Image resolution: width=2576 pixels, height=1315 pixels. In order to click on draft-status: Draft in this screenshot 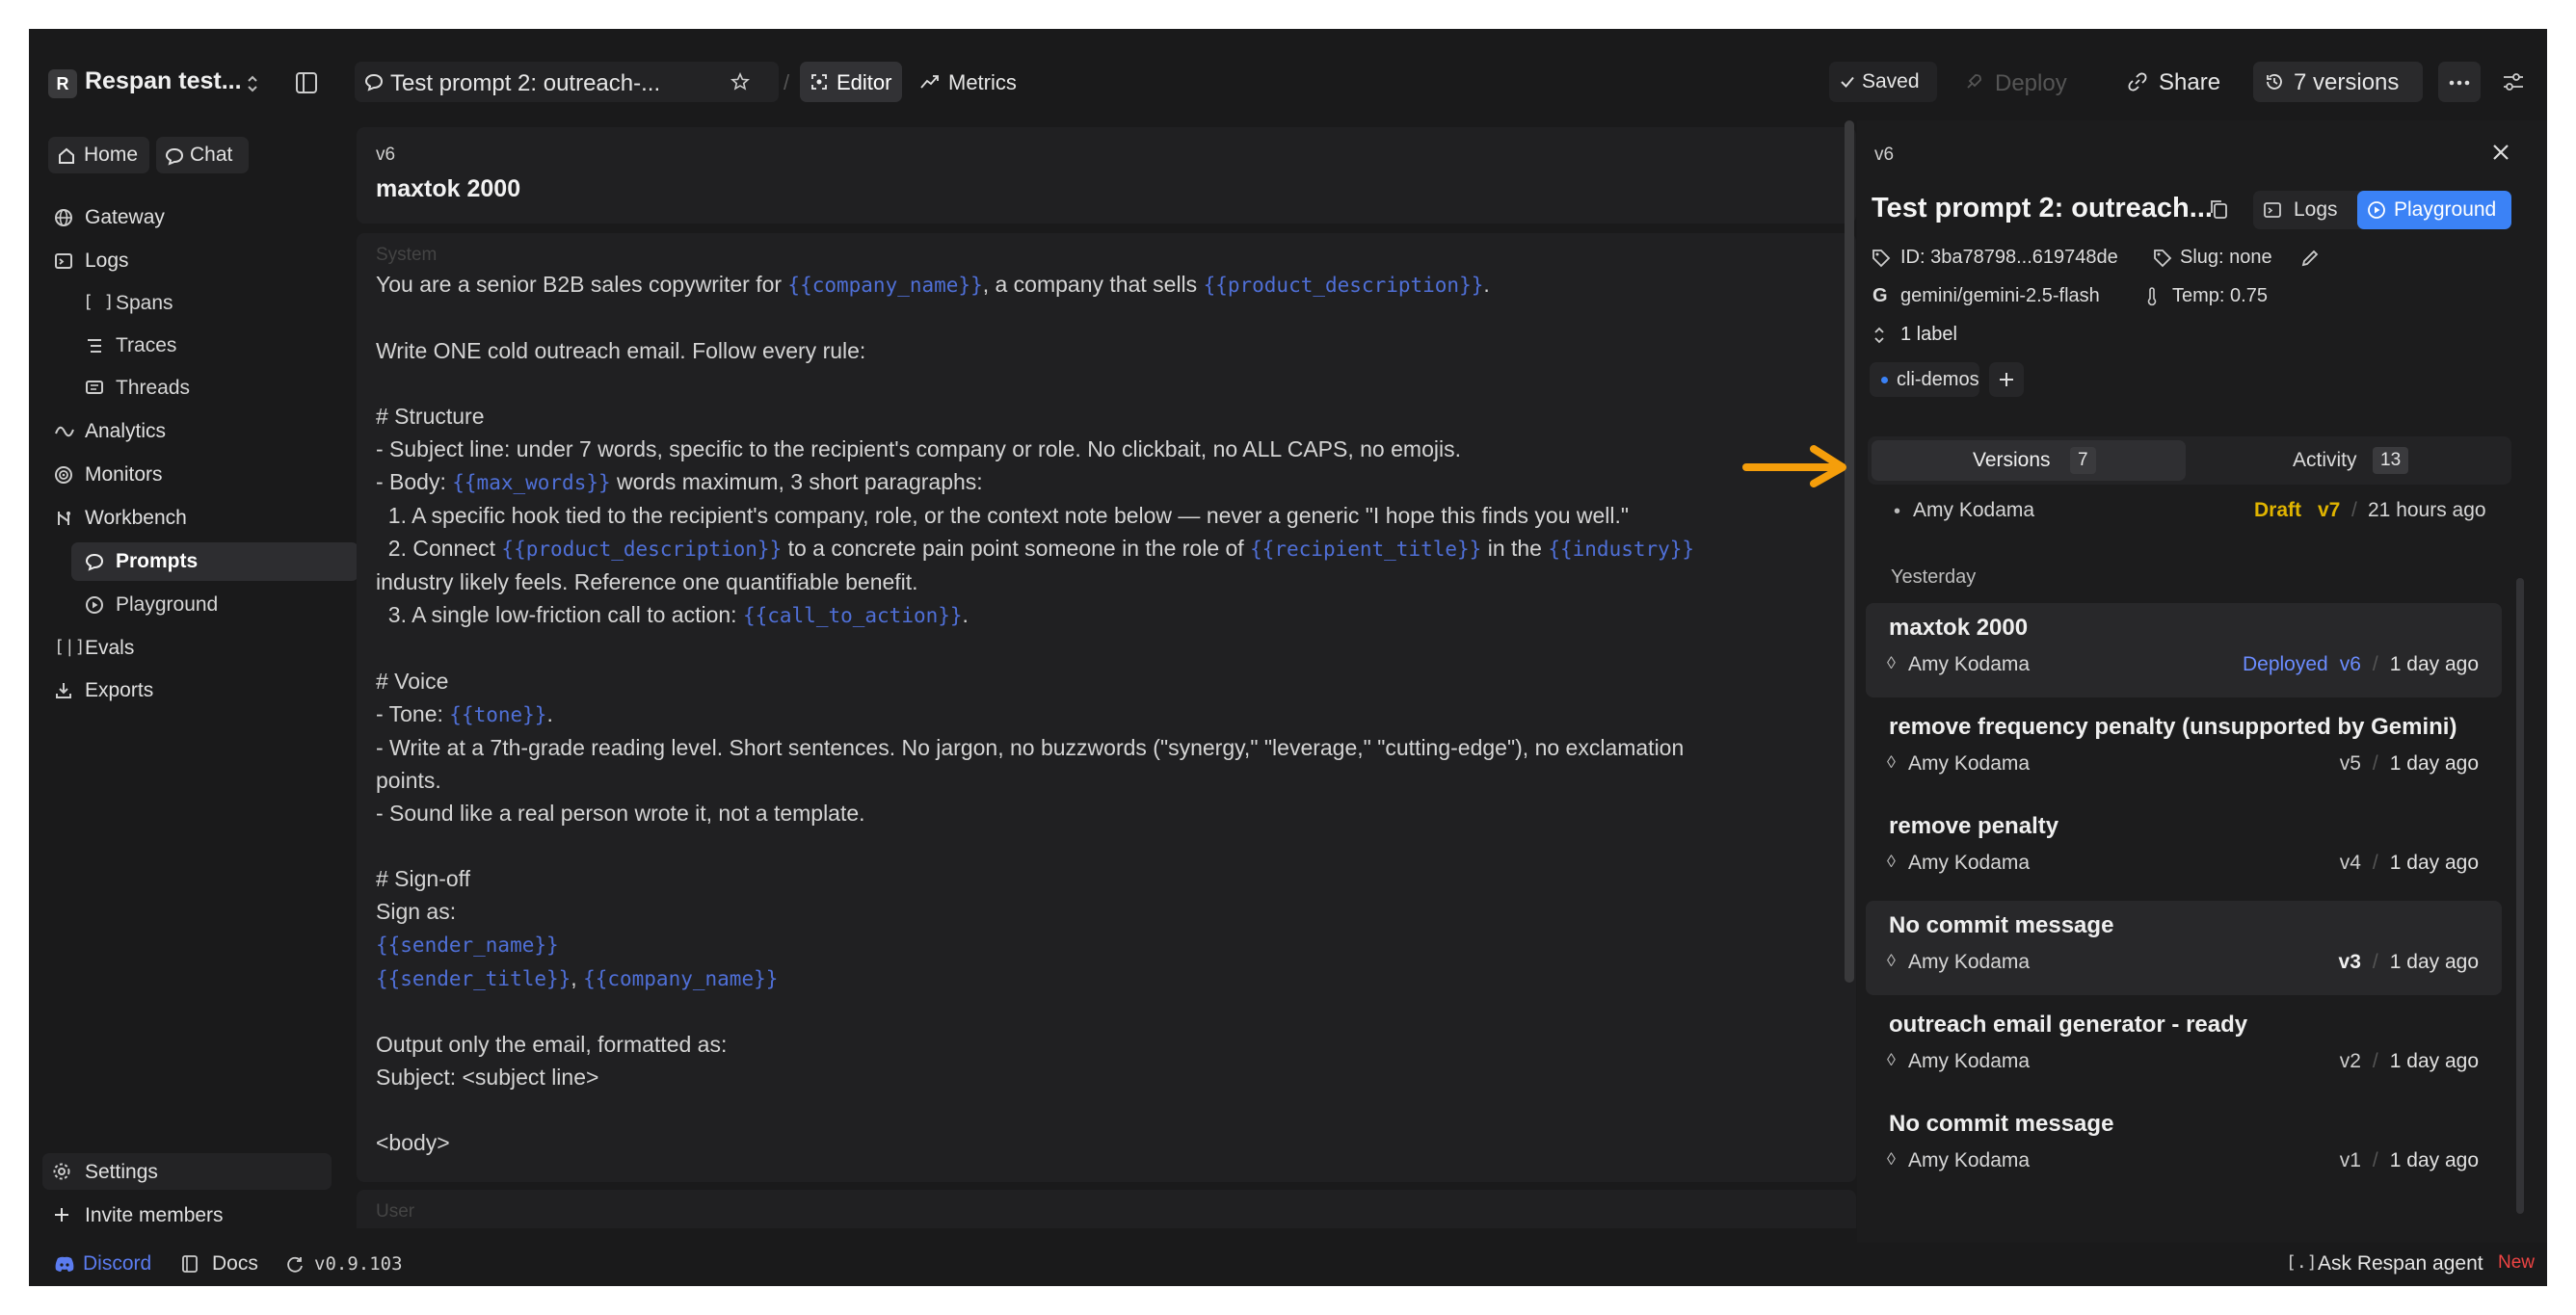, I will do `click(2278, 510)`.